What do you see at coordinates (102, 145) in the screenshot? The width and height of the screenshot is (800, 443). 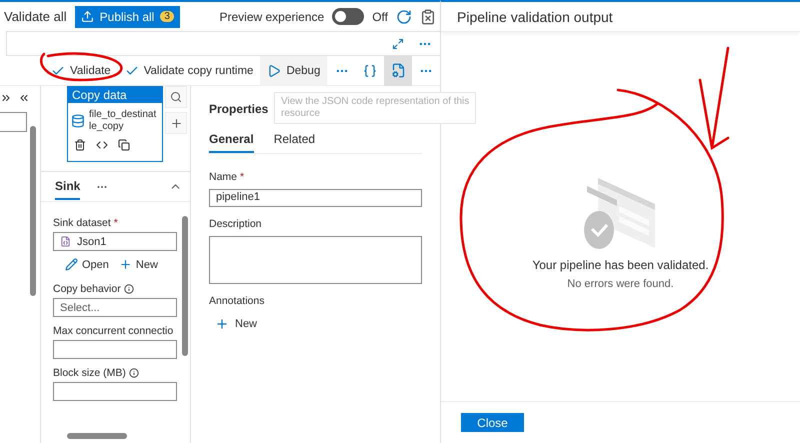 I see `code-icon` at bounding box center [102, 145].